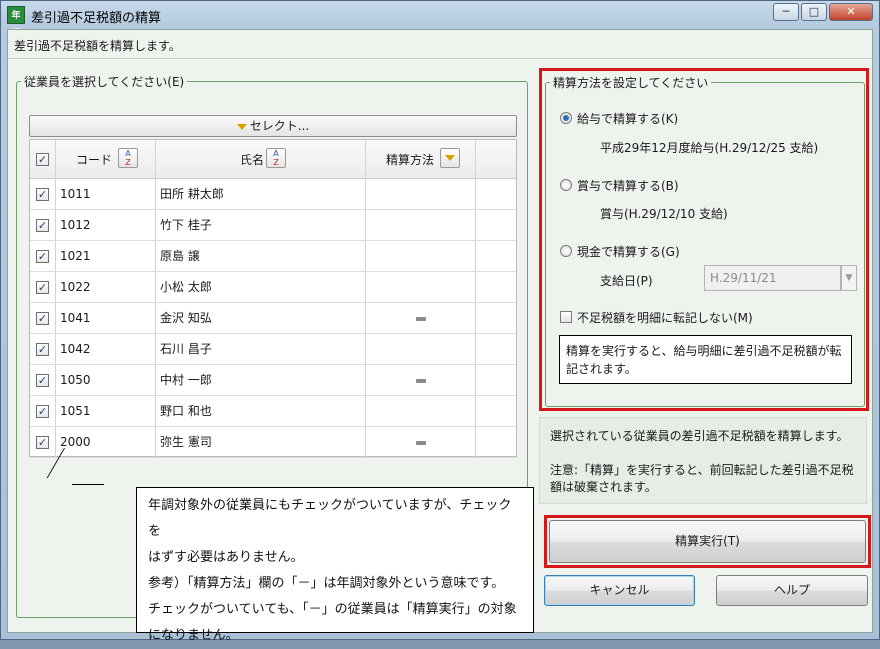  What do you see at coordinates (566, 118) in the screenshot?
I see `salary-radio` at bounding box center [566, 118].